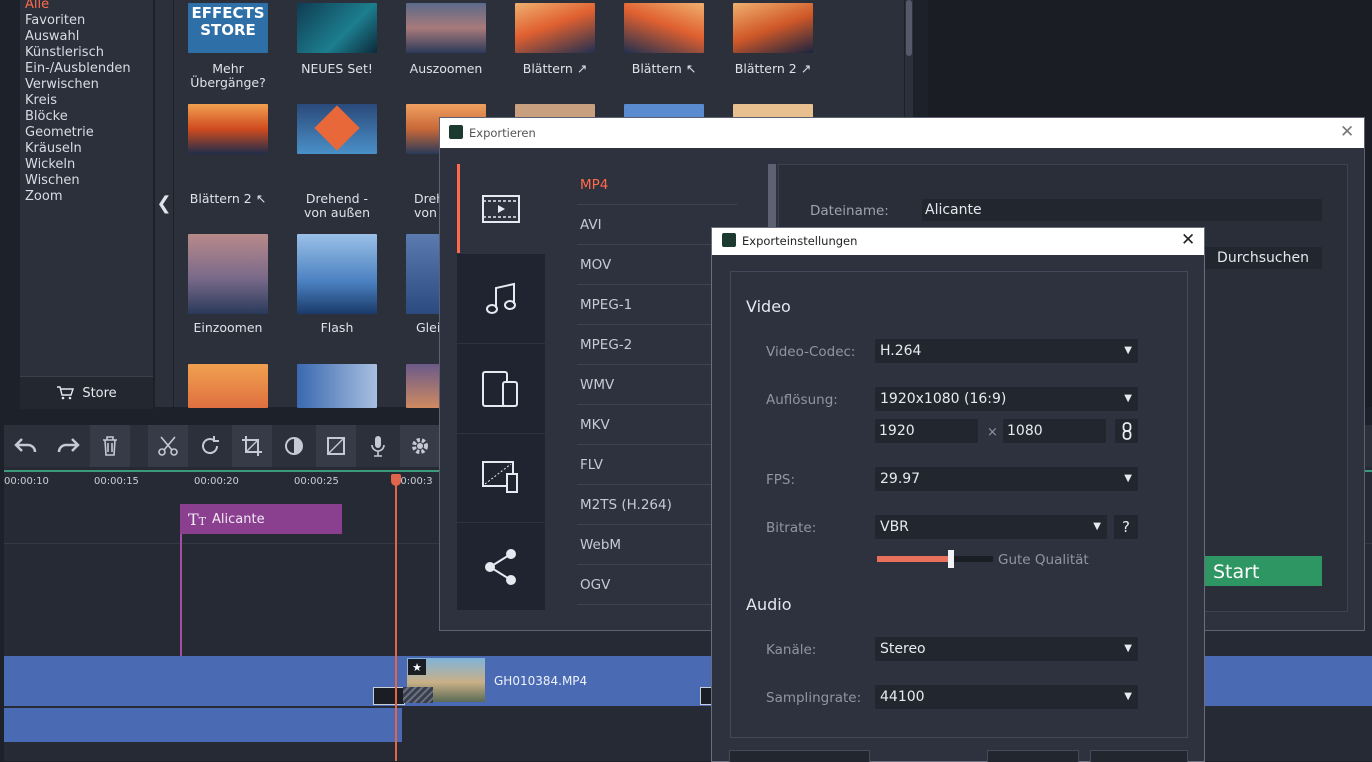  I want to click on filename-input: Alicante, so click(1122, 210).